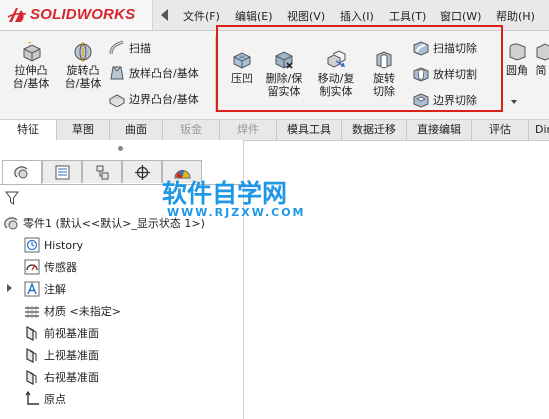 The height and width of the screenshot is (419, 549). I want to click on annotations-expand-arrow-icon, so click(9, 288).